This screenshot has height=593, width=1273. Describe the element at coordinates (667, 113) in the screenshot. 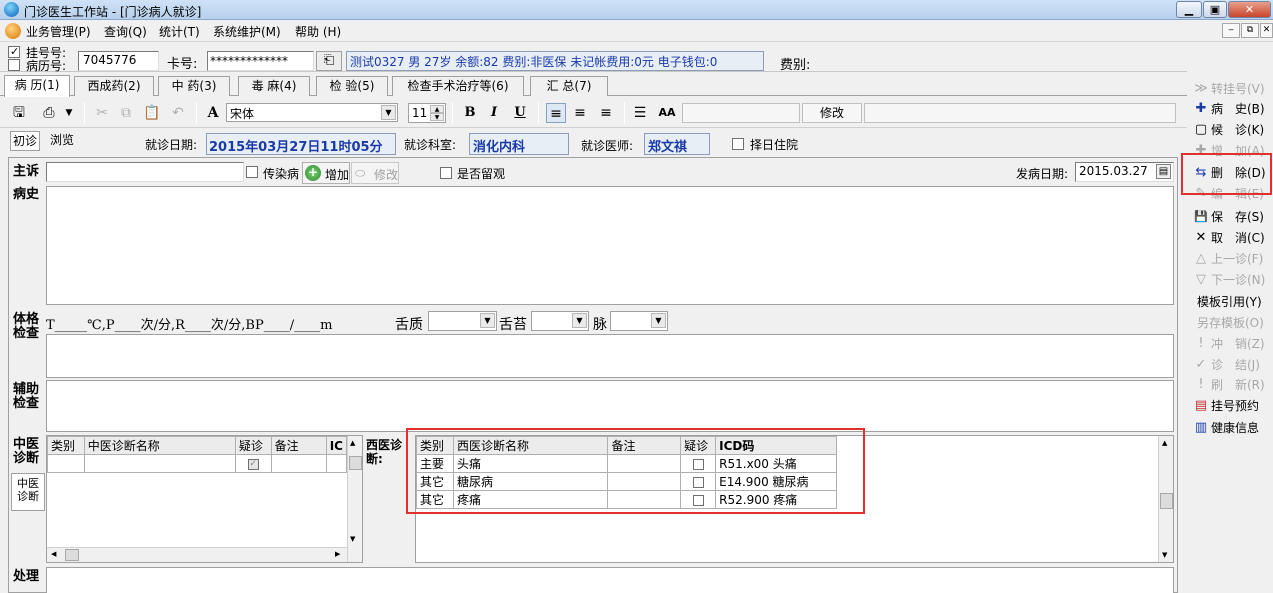

I see `font-color-button: AA` at that location.